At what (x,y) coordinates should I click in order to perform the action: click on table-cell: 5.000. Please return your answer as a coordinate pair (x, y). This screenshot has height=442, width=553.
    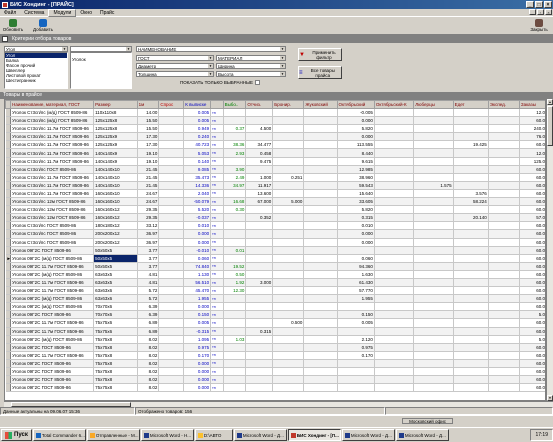
    Looking at the image, I should click on (288, 202).